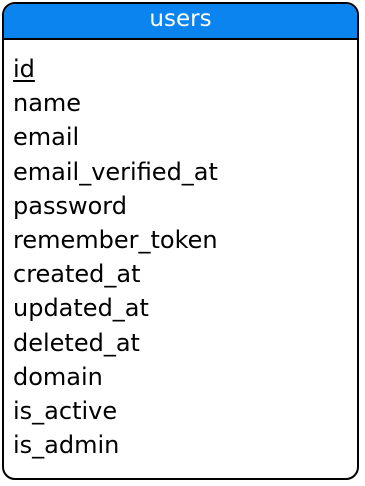 Image resolution: width=365 pixels, height=486 pixels. I want to click on field-password: password, so click(115, 206).